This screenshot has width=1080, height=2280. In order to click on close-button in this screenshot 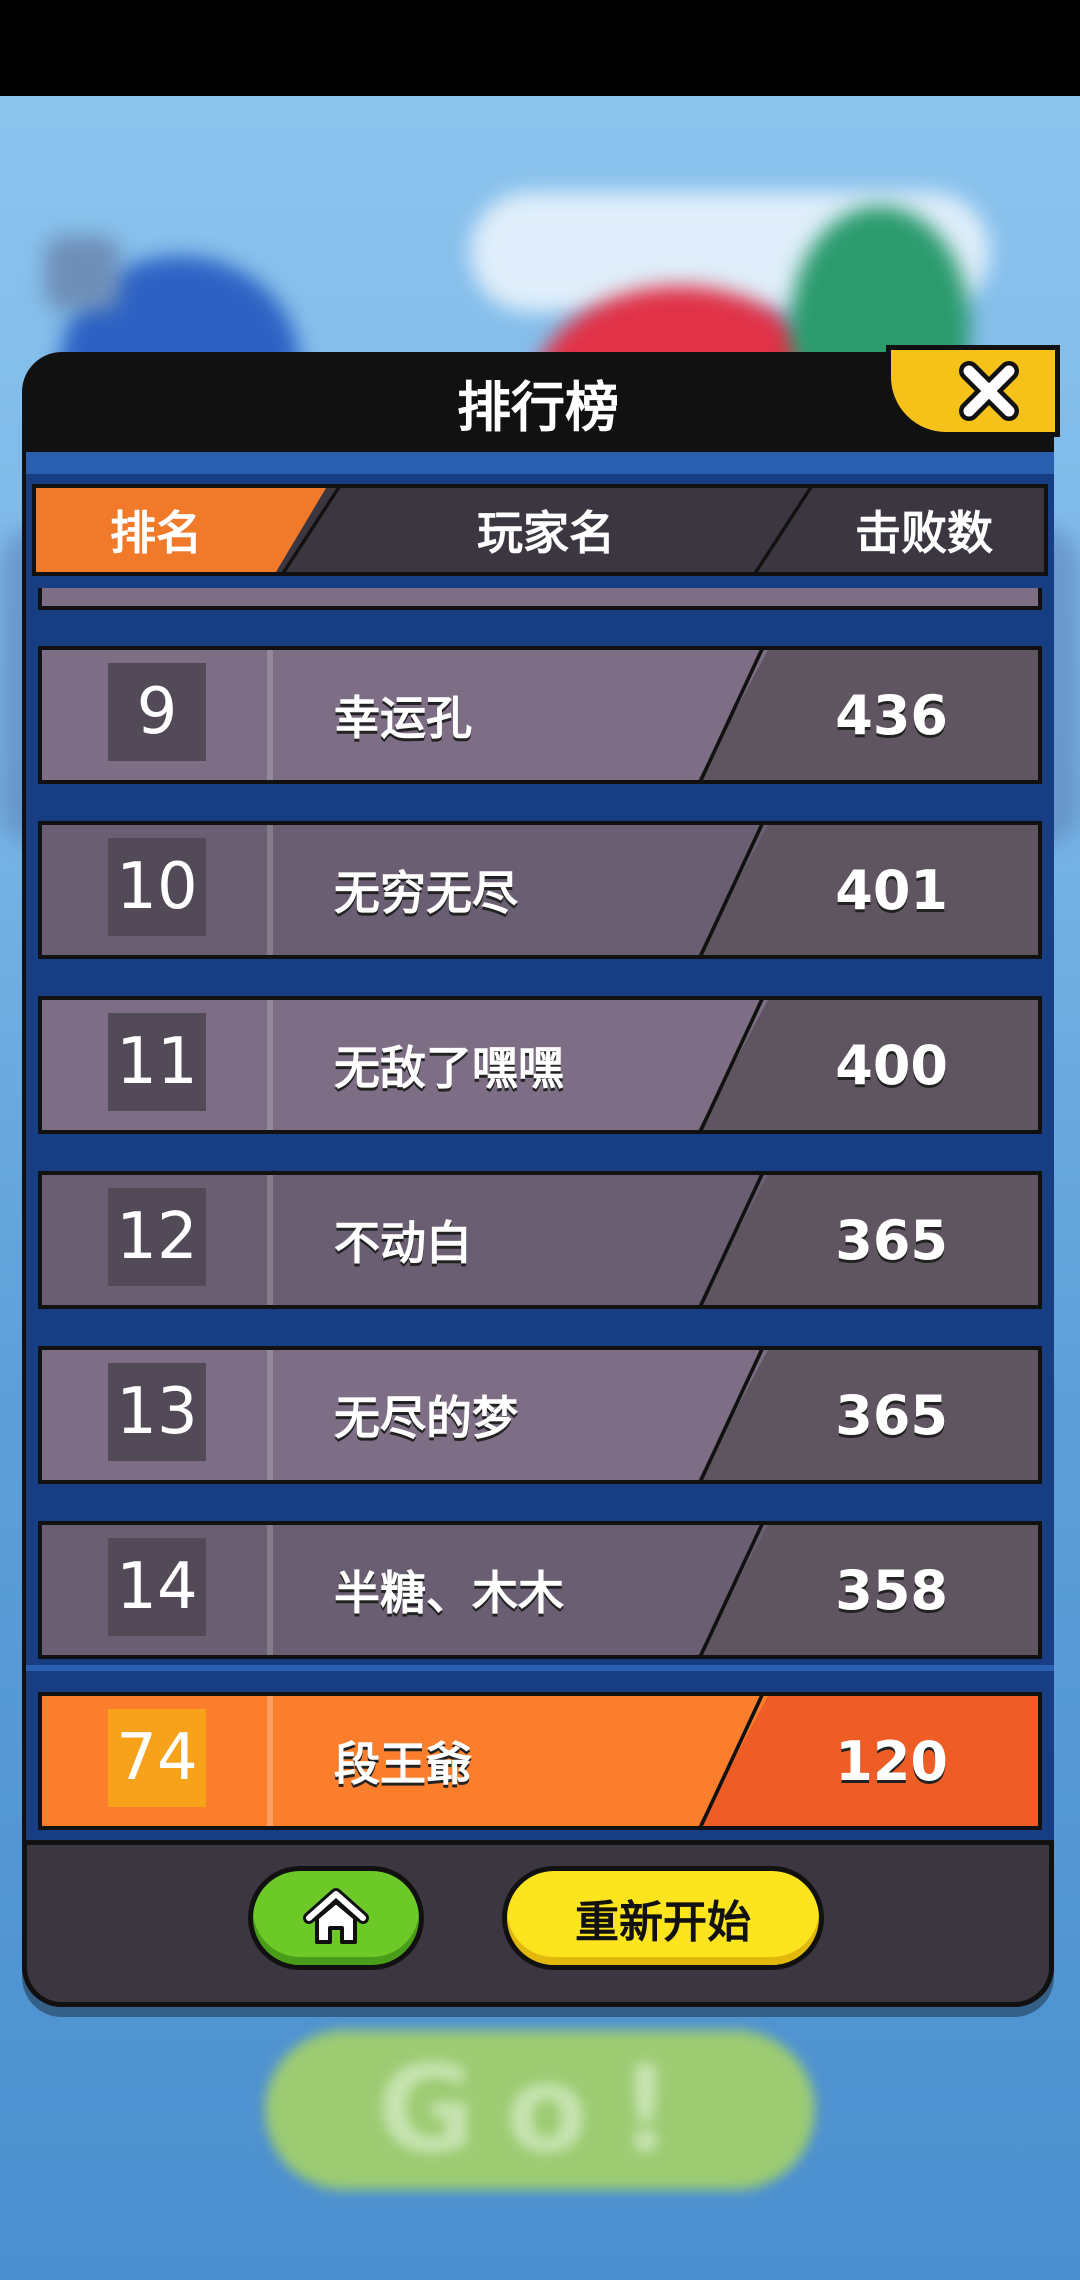, I will do `click(973, 391)`.